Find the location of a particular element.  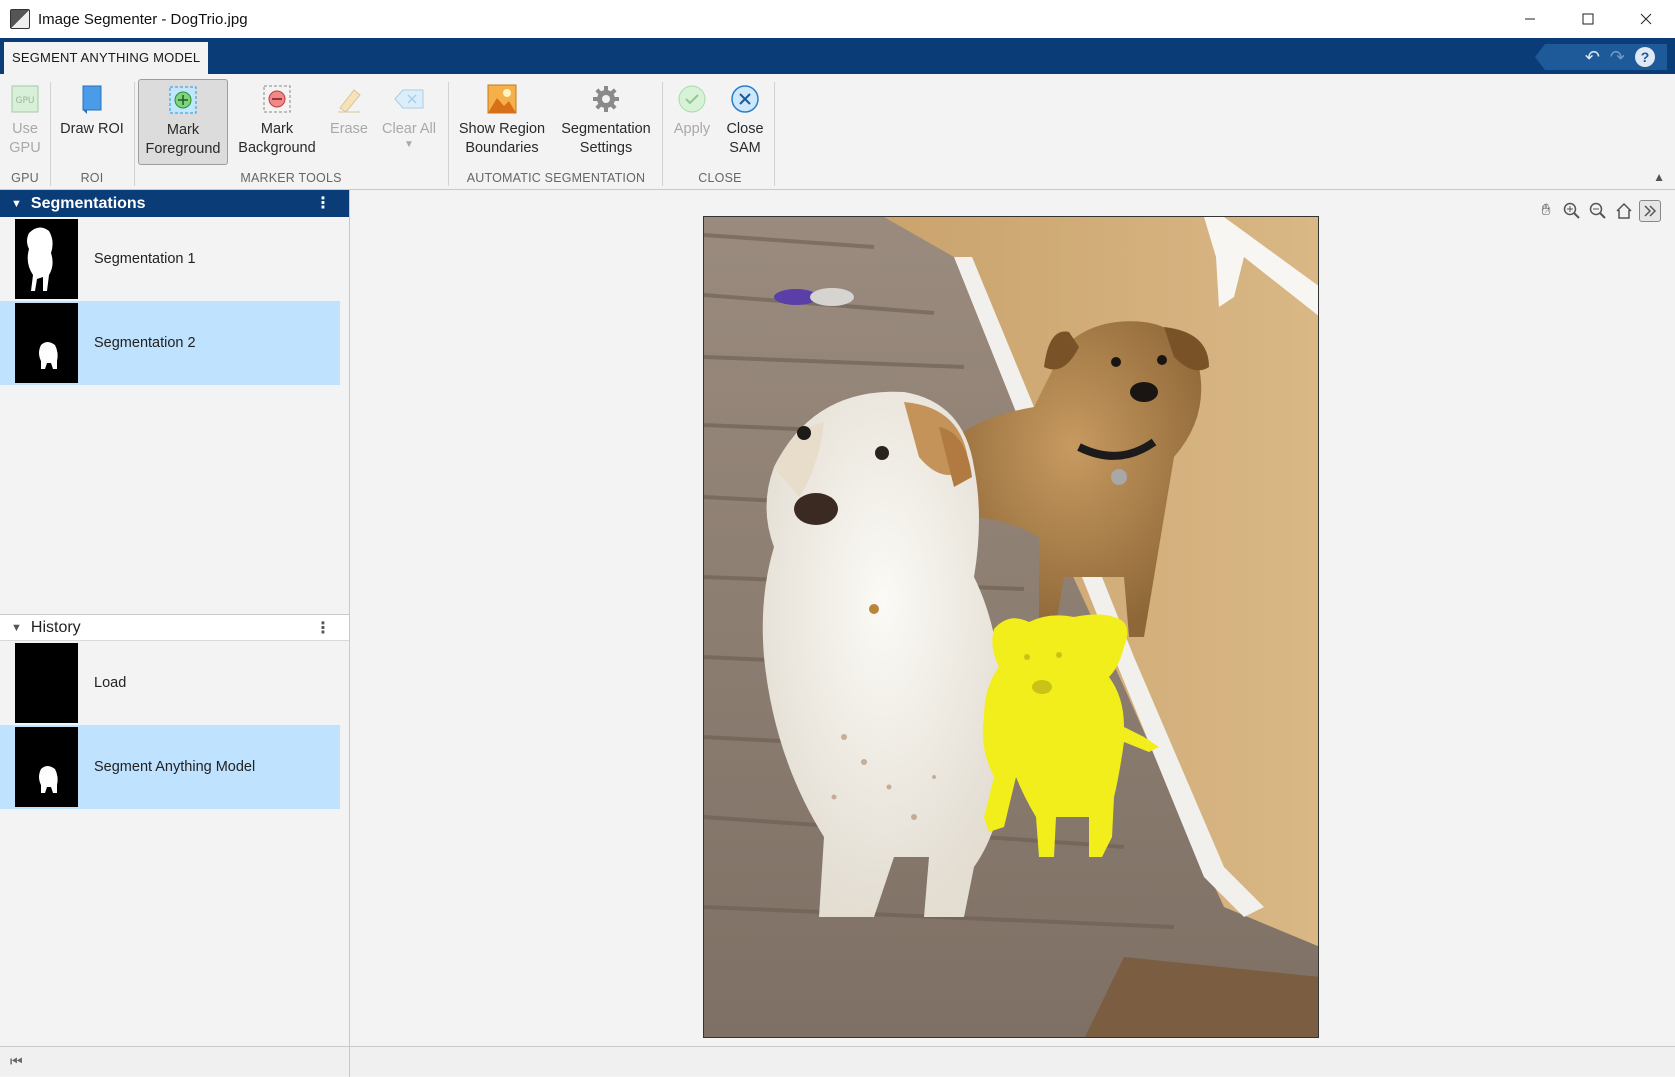

mark-background-icon is located at coordinates (277, 99).